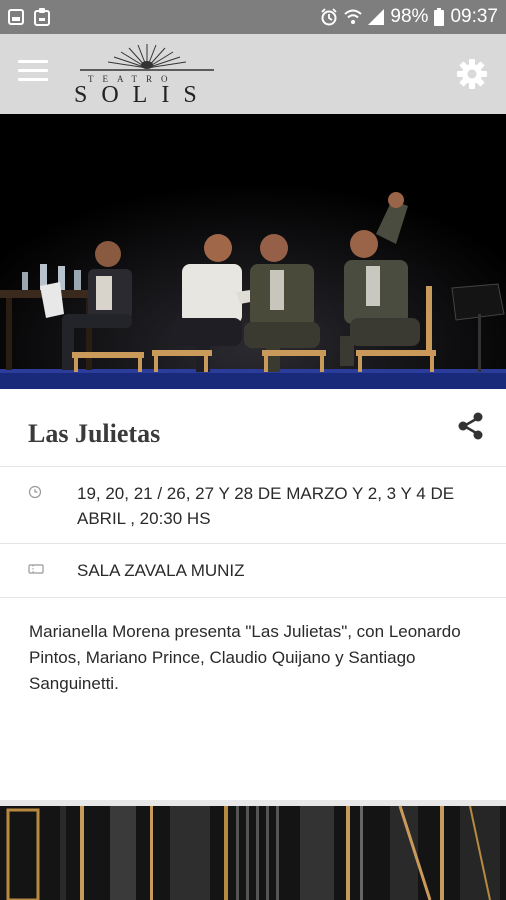  I want to click on clock-icon, so click(35, 494).